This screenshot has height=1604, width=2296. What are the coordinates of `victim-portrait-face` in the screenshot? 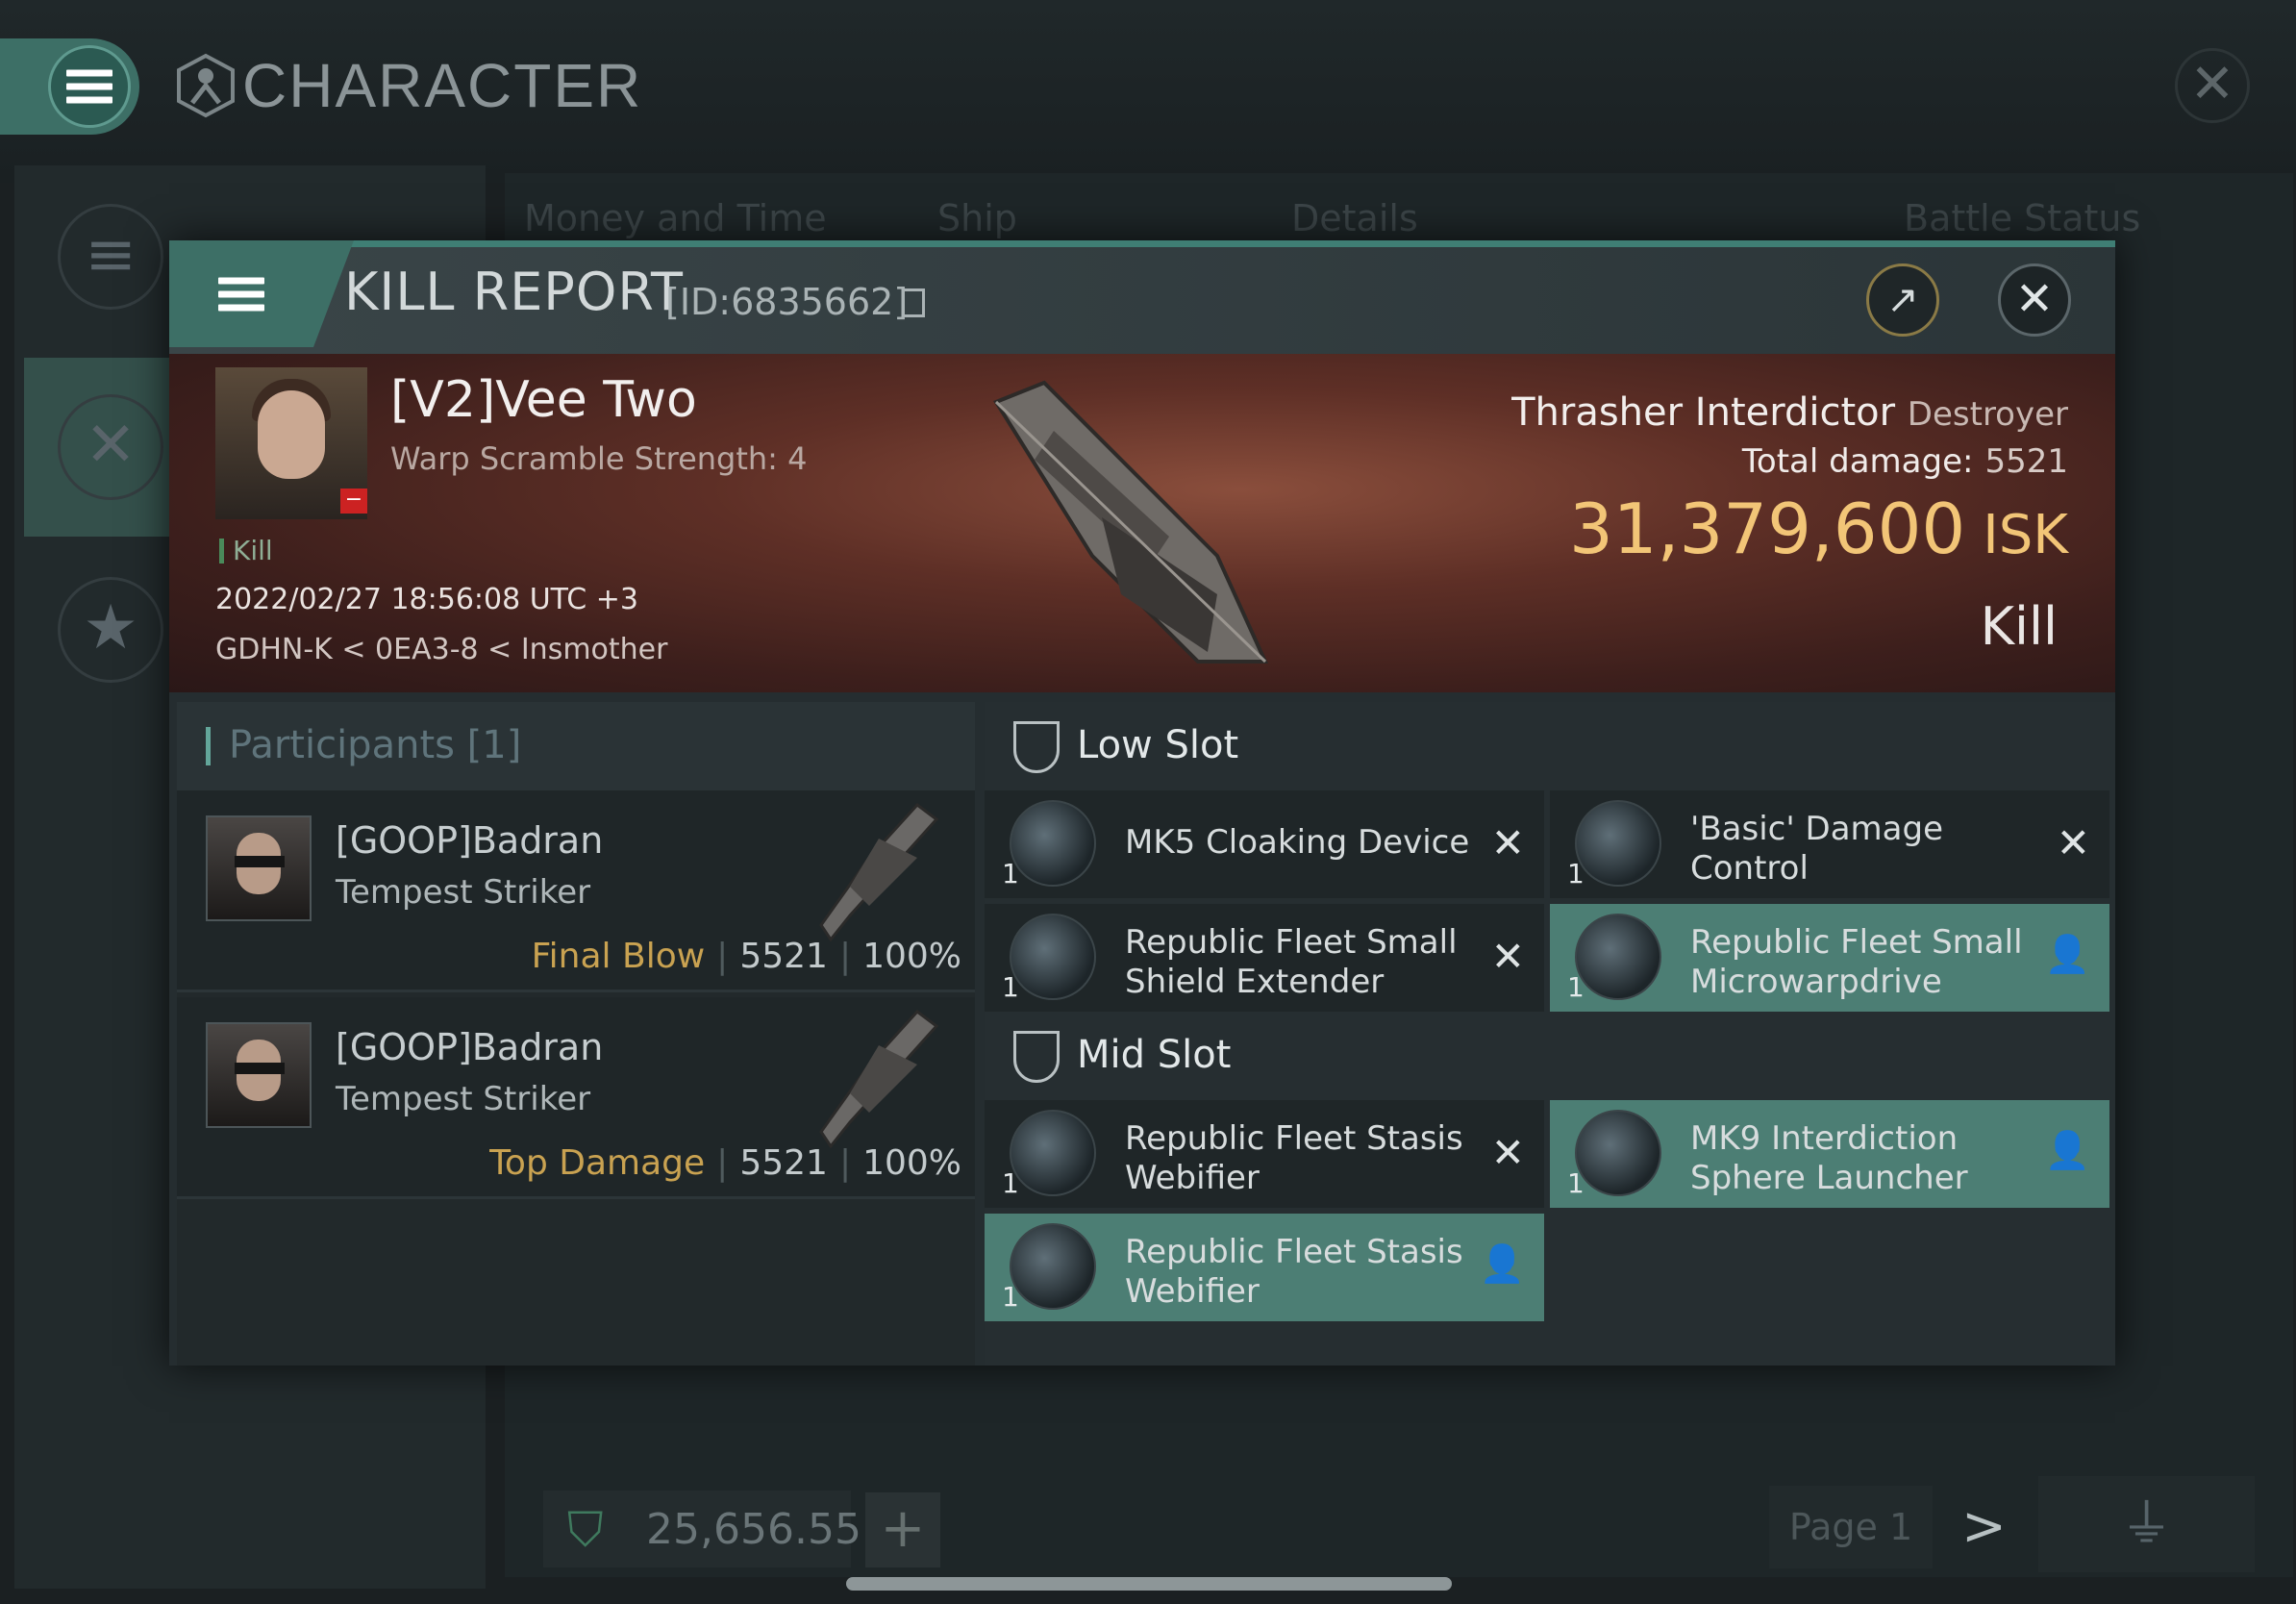 It's located at (291, 434).